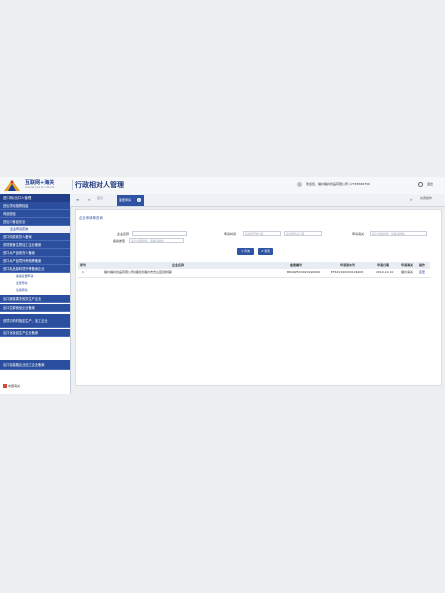 This screenshot has width=445, height=593. Describe the element at coordinates (426, 198) in the screenshot. I see `close-operations-button: 关闭操作` at that location.